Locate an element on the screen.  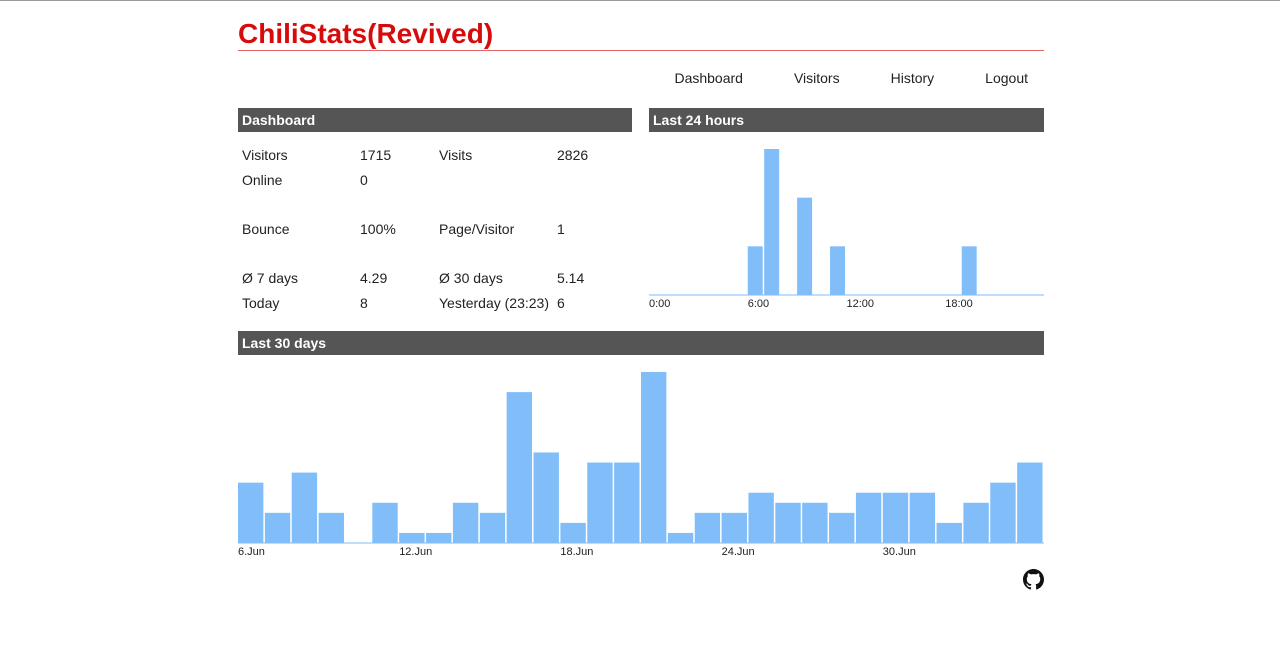
daily-bar-26.Jun is located at coordinates (788, 522).